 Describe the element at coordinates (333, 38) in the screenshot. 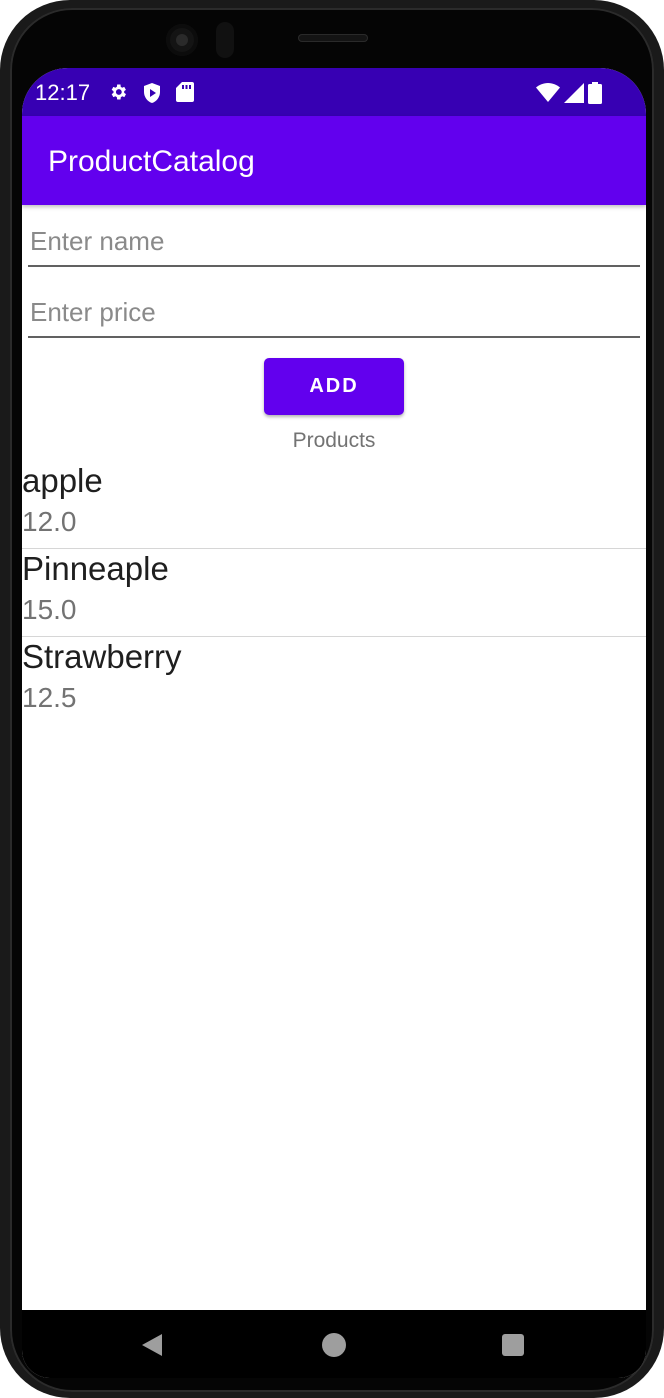

I see `earpiece-speaker` at that location.